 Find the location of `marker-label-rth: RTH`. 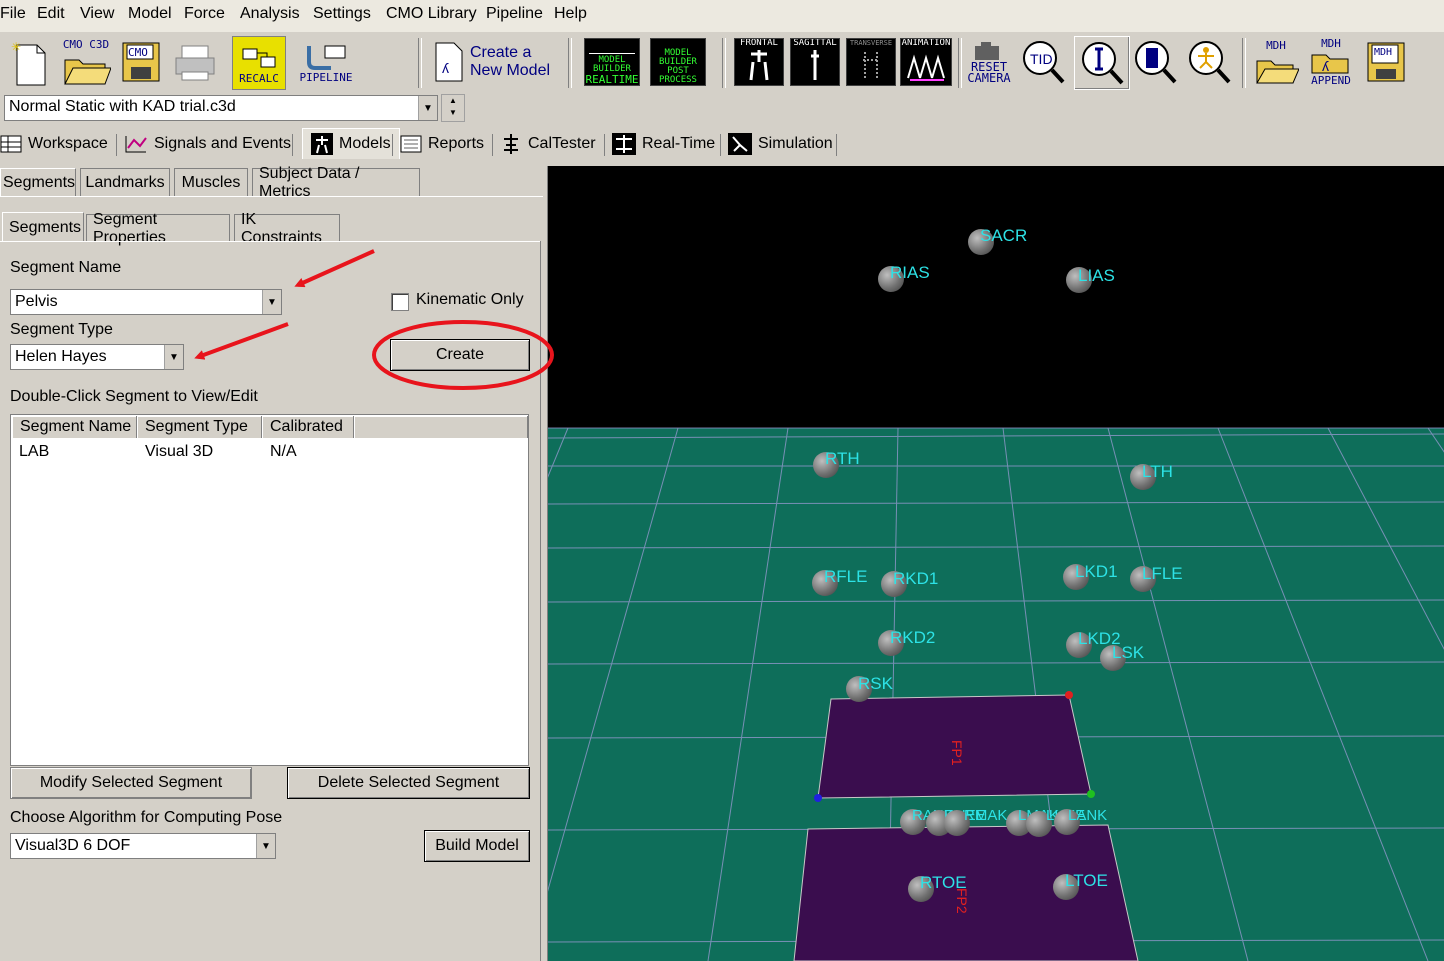

marker-label-rth: RTH is located at coordinates (842, 458).